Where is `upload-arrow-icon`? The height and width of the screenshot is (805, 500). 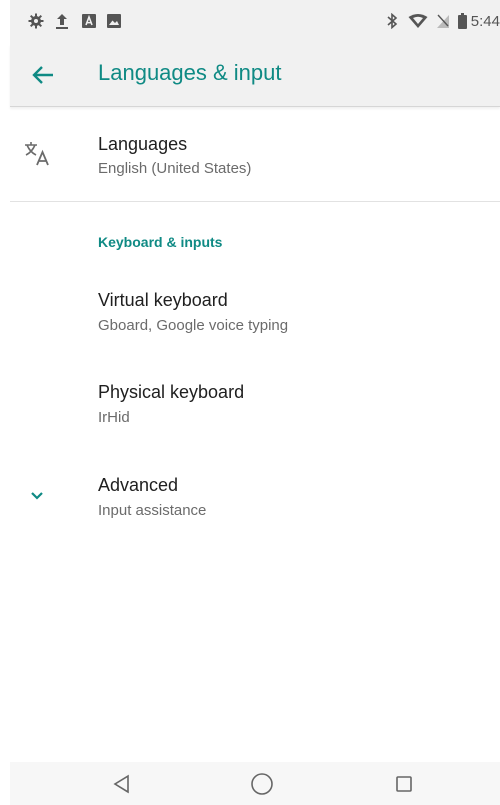
upload-arrow-icon is located at coordinates (62, 21).